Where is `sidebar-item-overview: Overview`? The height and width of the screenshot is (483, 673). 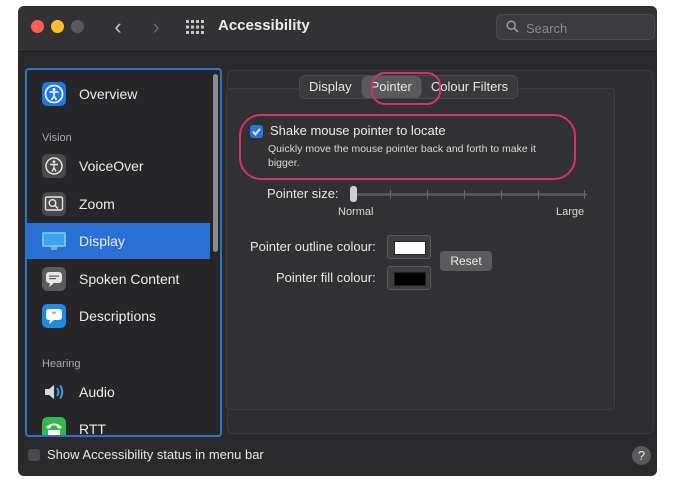
sidebar-item-overview: Overview is located at coordinates (118, 94).